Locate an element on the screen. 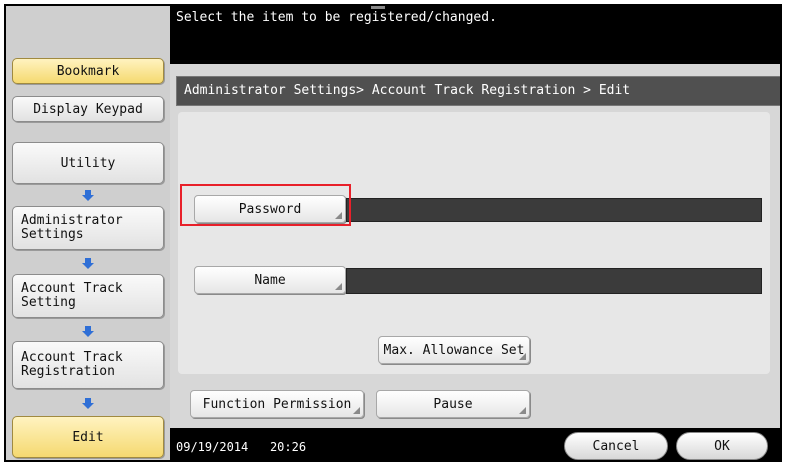 This screenshot has height=466, width=788. edit-button: Edit is located at coordinates (88, 437).